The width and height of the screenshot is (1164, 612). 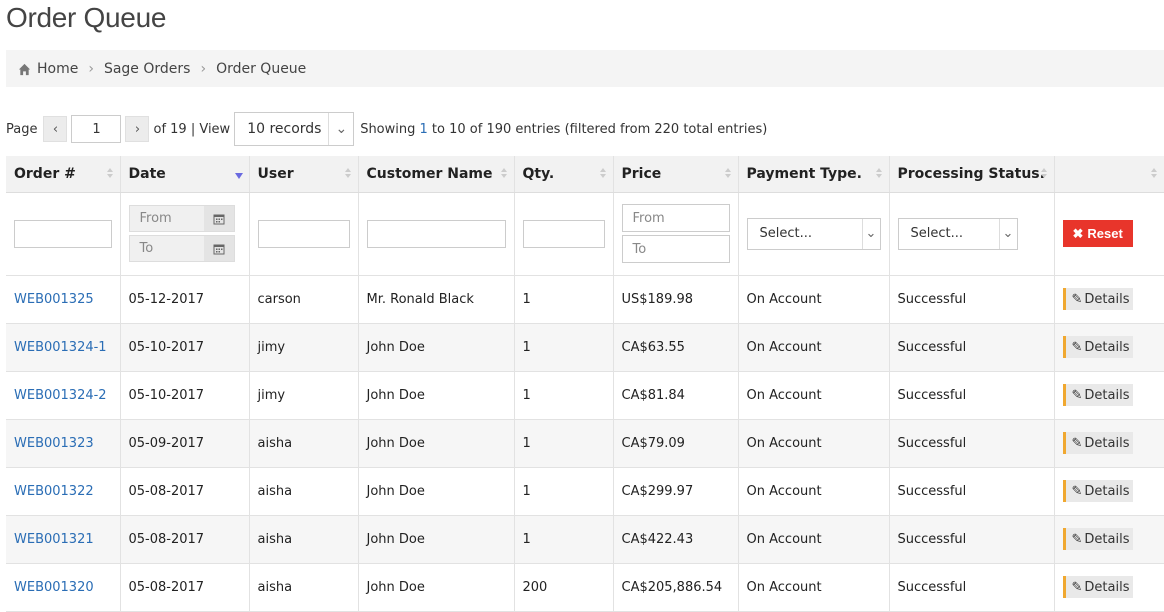 I want to click on price-cell: CA$422.43, so click(x=676, y=539).